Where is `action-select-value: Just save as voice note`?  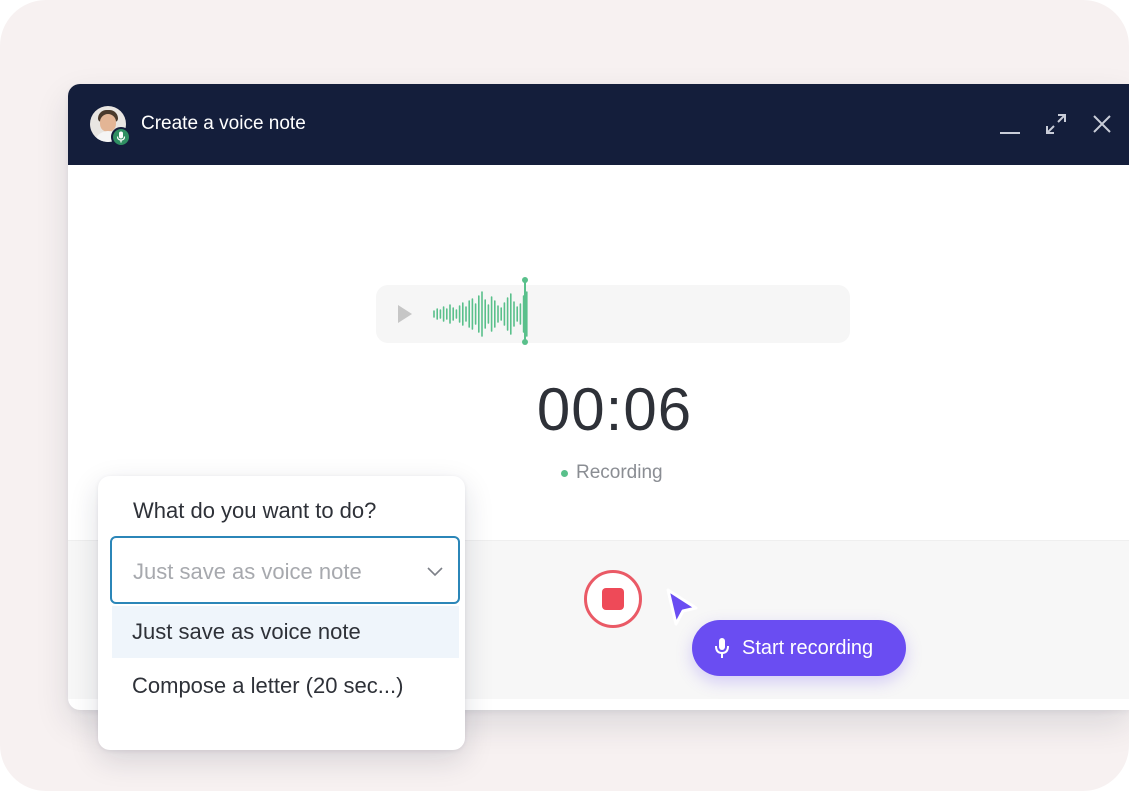
action-select-value: Just save as voice note is located at coordinates (247, 571).